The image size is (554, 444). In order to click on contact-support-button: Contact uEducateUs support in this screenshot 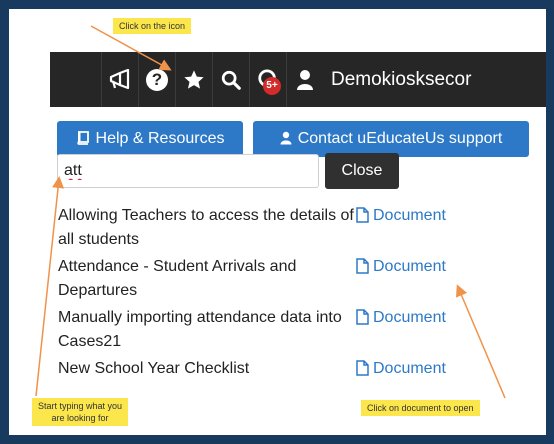, I will do `click(391, 139)`.